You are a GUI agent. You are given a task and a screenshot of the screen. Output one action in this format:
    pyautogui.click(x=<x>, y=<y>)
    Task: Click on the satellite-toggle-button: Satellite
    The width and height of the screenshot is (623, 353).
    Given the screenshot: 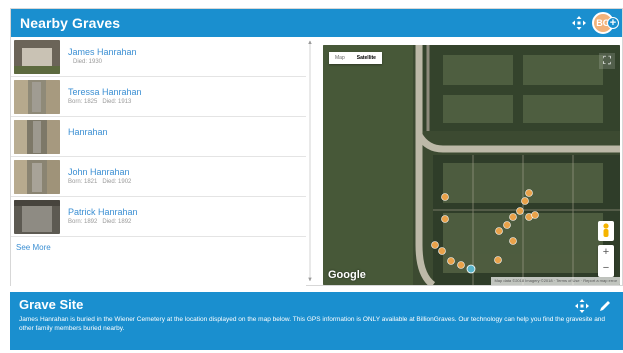 What is the action you would take?
    pyautogui.click(x=366, y=58)
    